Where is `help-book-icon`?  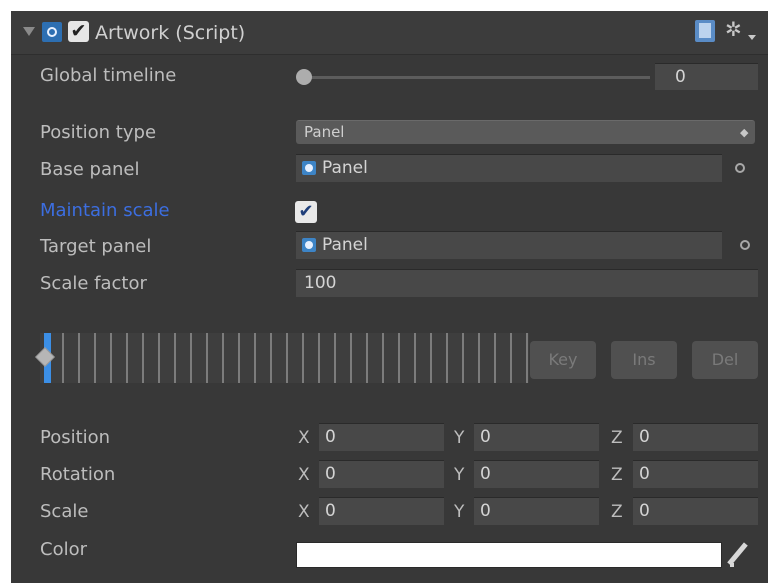
help-book-icon is located at coordinates (705, 31).